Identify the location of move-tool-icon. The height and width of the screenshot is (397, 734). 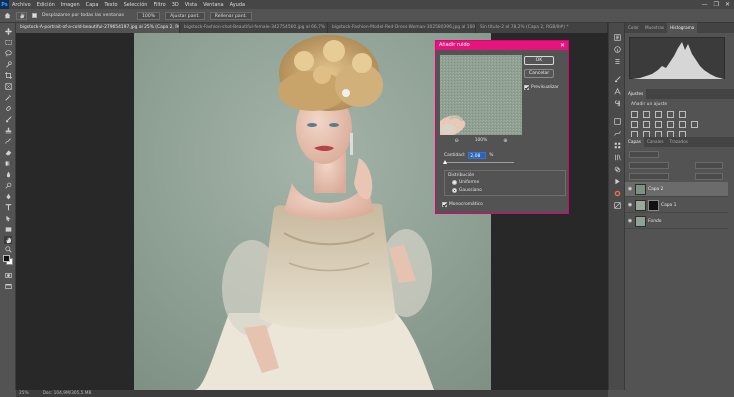
(8, 31).